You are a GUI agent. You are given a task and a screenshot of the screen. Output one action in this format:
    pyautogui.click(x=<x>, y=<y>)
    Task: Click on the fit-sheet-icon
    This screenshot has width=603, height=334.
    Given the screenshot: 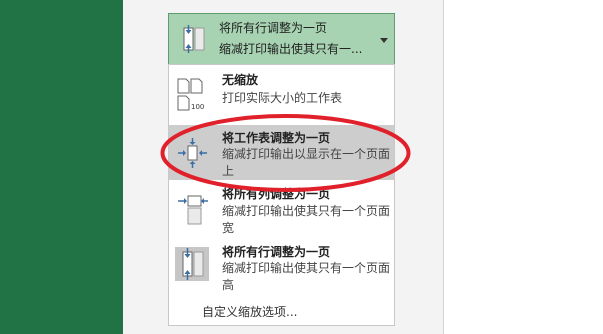 What is the action you would take?
    pyautogui.click(x=192, y=154)
    